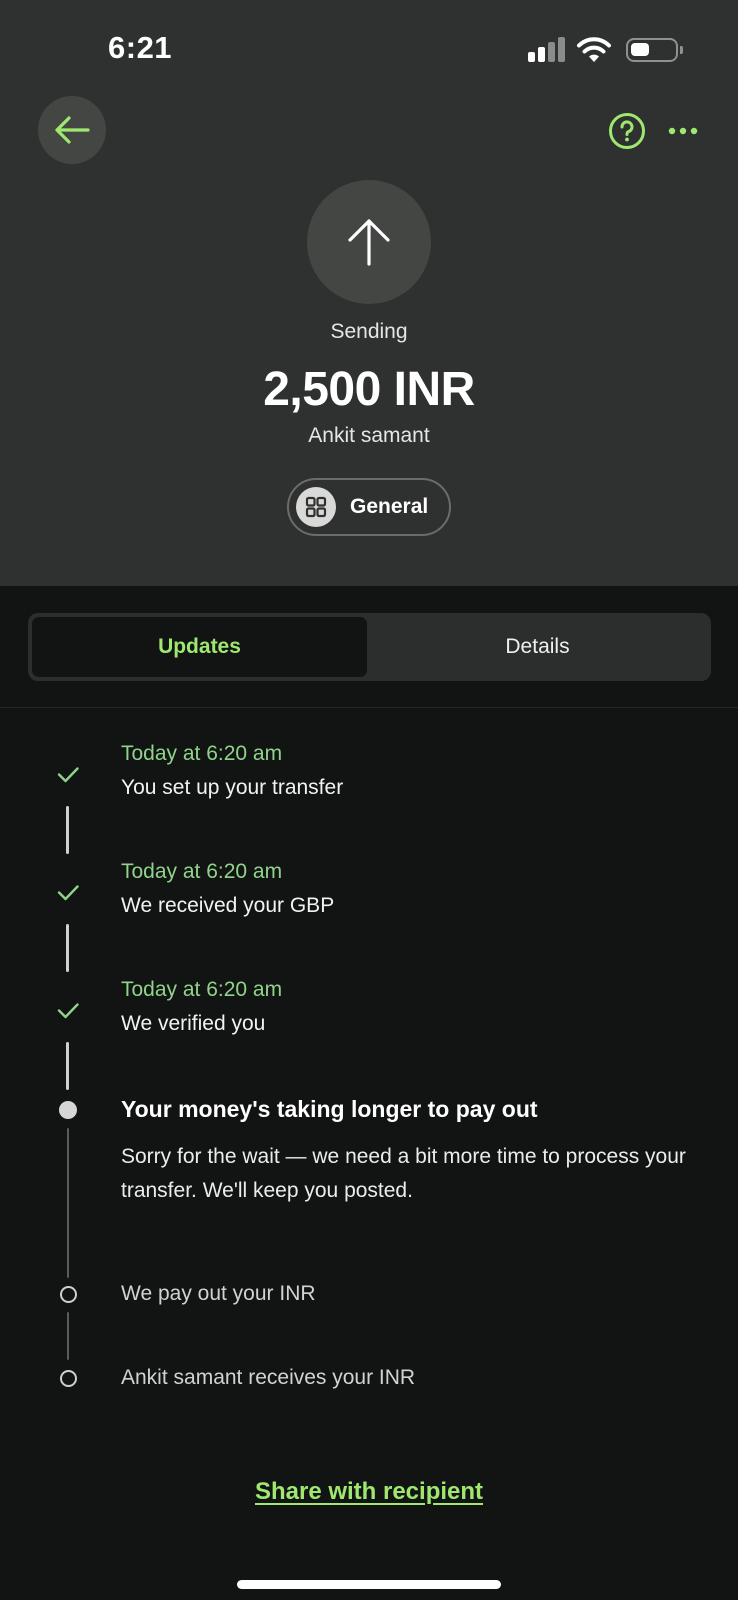 The width and height of the screenshot is (738, 1600). Describe the element at coordinates (369, 331) in the screenshot. I see `transfer-status-label: Sending` at that location.